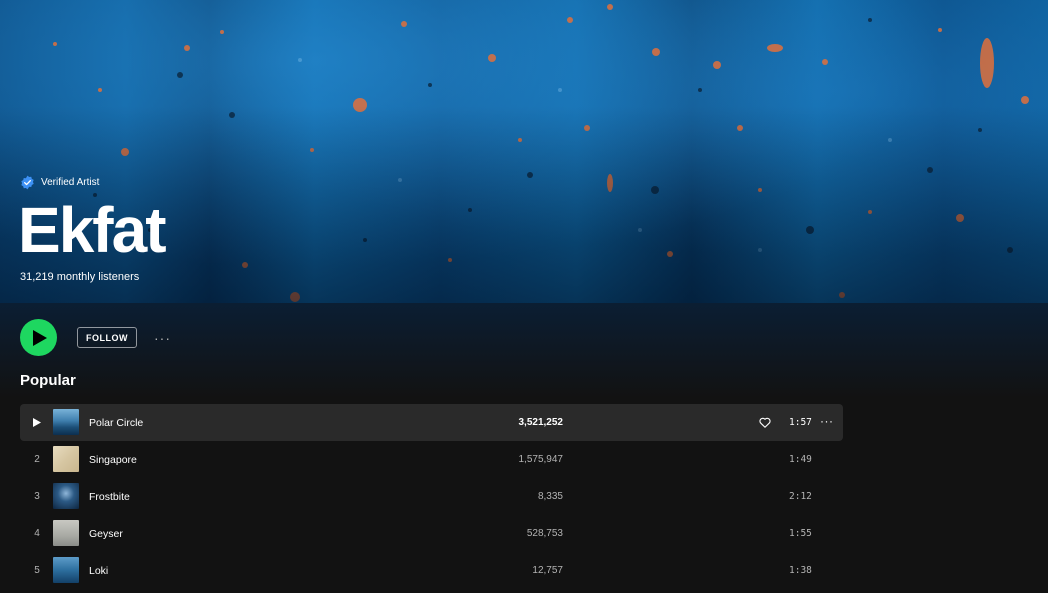  Describe the element at coordinates (800, 570) in the screenshot. I see `track-duration: 1:38` at that location.